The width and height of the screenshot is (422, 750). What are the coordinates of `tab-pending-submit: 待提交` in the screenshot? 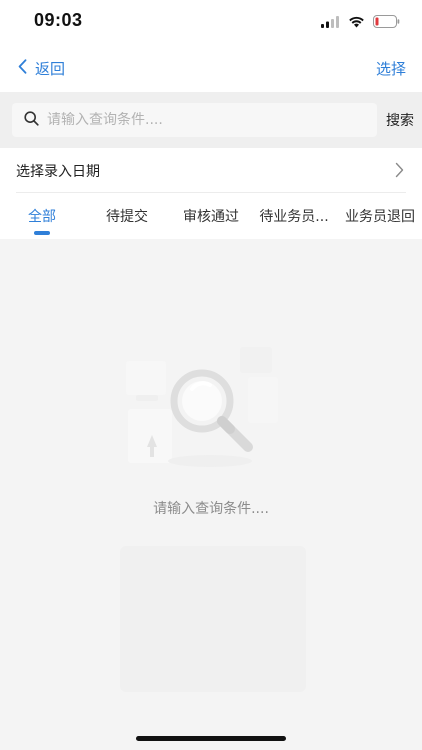 It's located at (127, 216).